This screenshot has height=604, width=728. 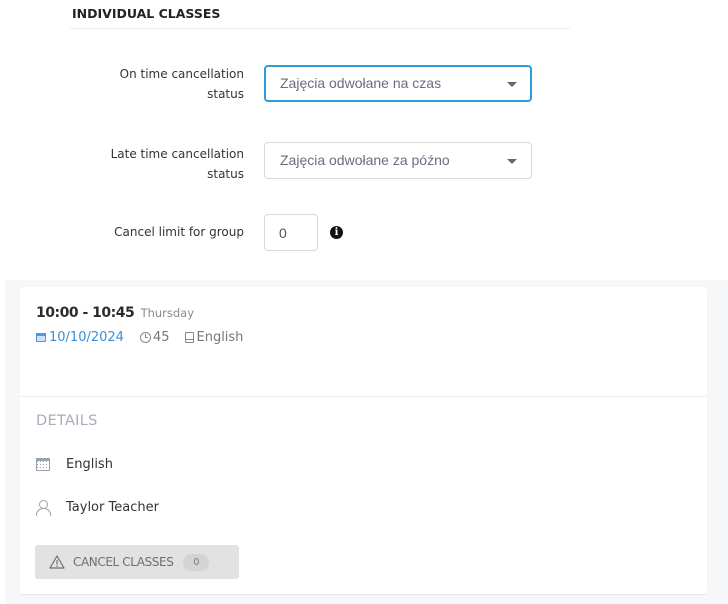 I want to click on detail-subject-text: English, so click(x=89, y=464).